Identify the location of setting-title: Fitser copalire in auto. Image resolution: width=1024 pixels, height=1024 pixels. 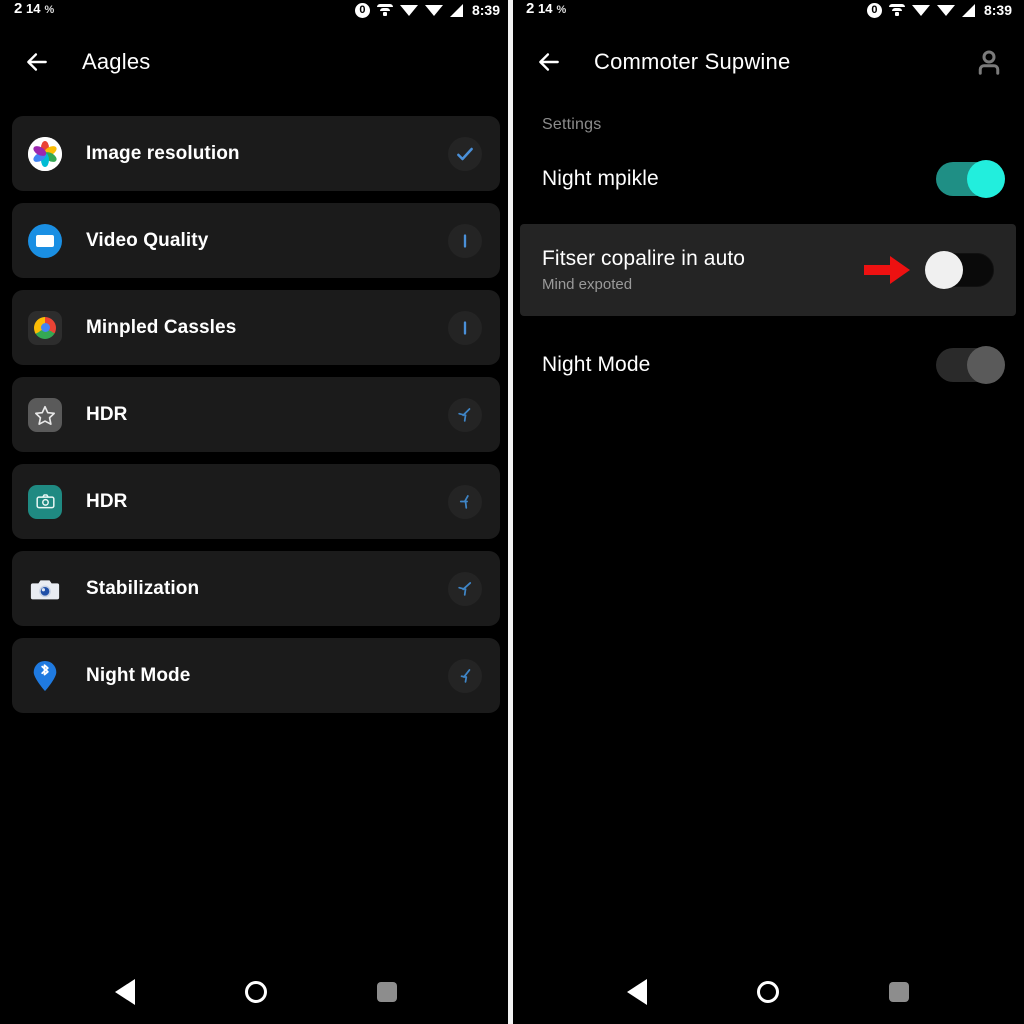
(644, 258).